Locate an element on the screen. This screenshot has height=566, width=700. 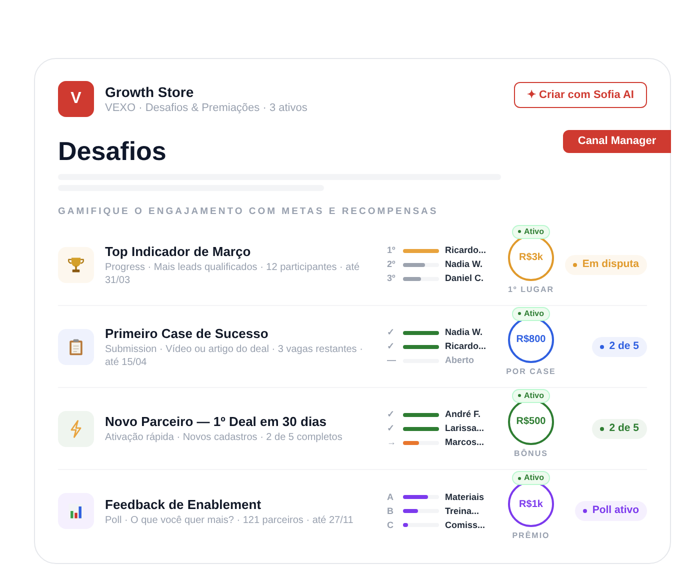
challenge-title: Novo Parceiro — 1º Deal em 30 dias is located at coordinates (216, 422).